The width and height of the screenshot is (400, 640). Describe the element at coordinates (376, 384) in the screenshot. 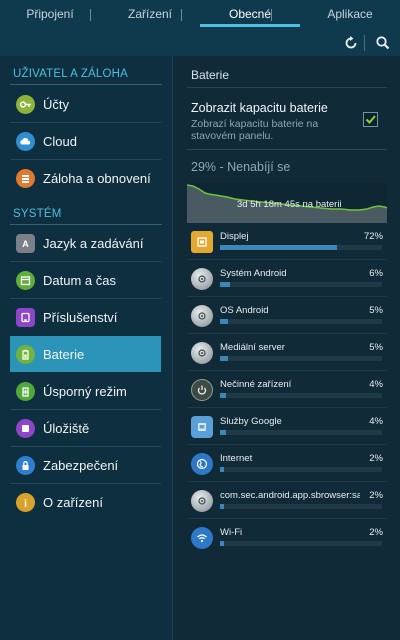

I see `usage-percent: 4%` at that location.